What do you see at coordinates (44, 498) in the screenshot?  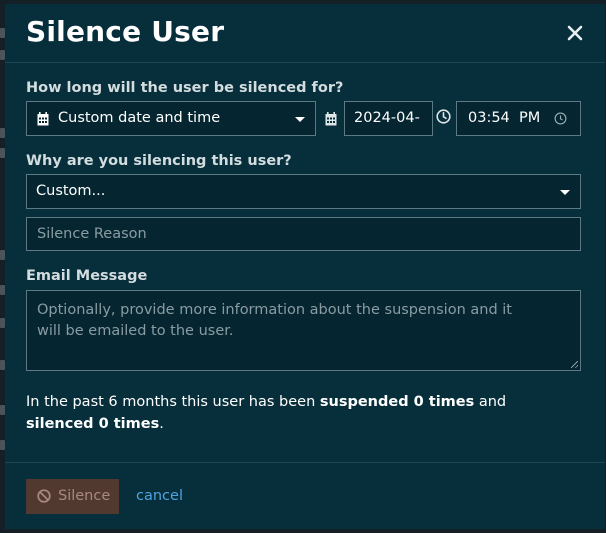 I see `ban-icon` at bounding box center [44, 498].